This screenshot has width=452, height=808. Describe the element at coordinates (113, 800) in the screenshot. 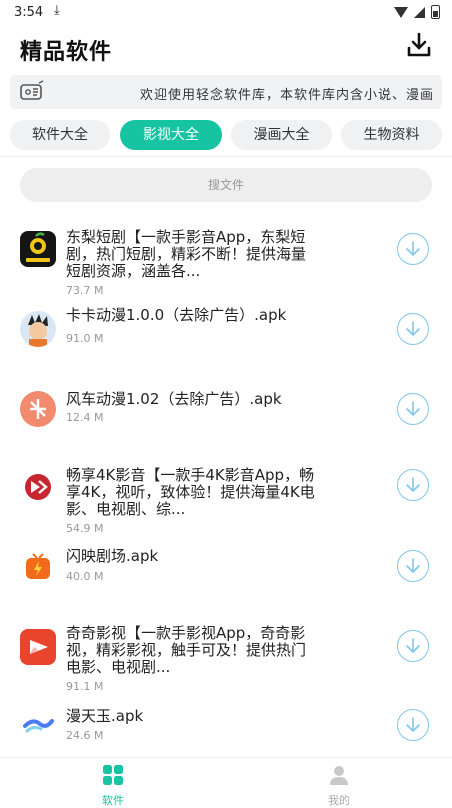

I see `nav-label: 软件` at that location.